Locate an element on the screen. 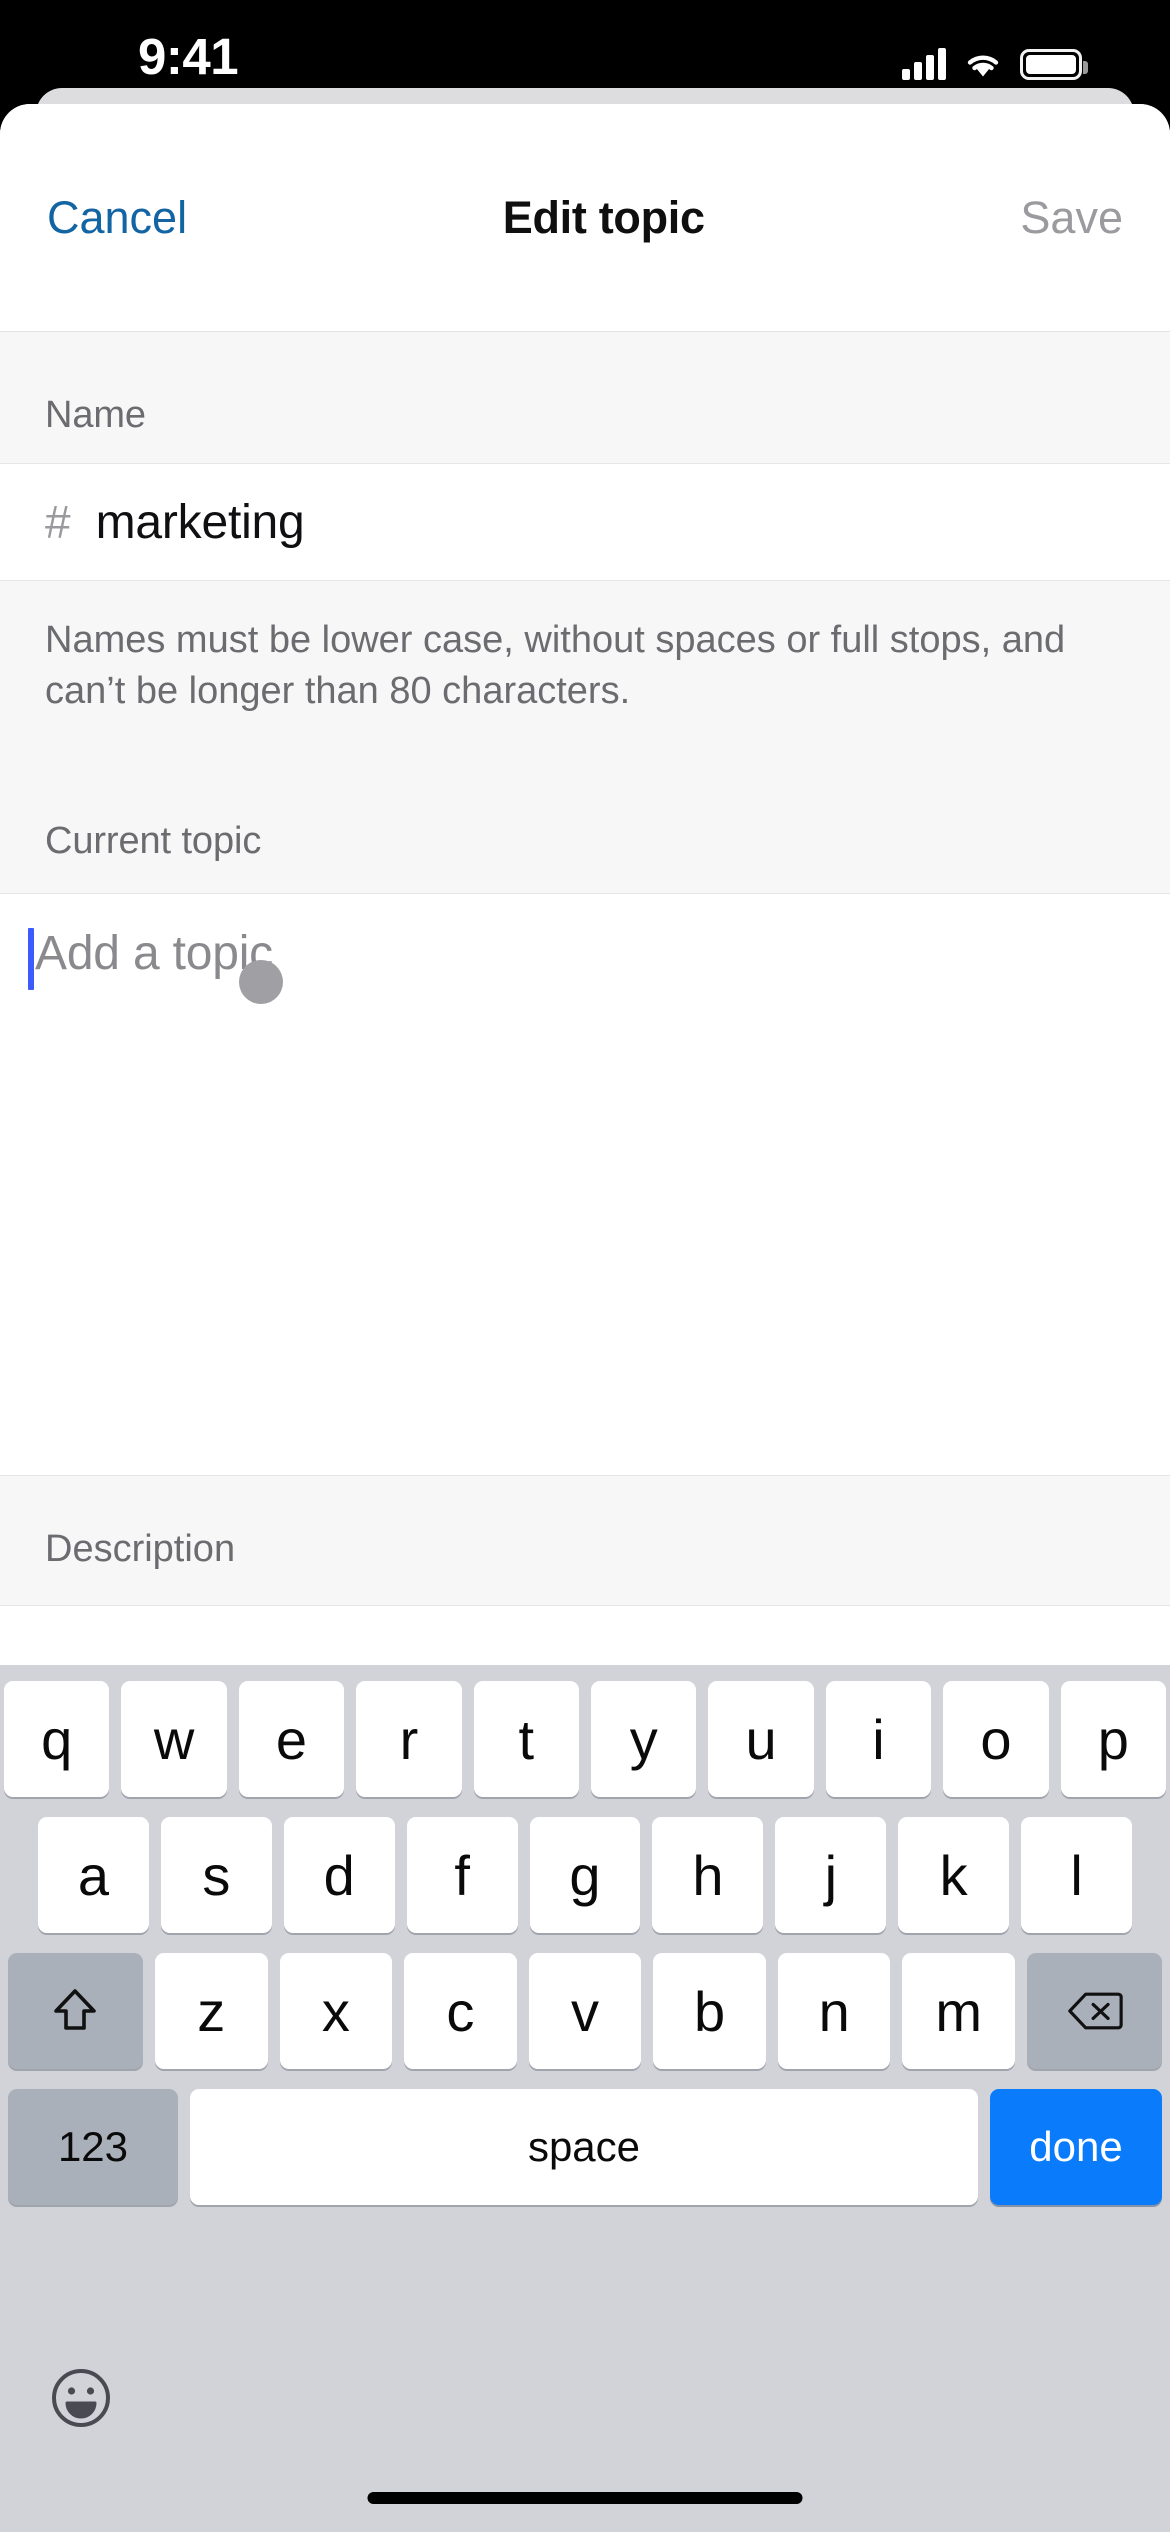 The width and height of the screenshot is (1170, 2532). emoji-smiley-icon is located at coordinates (81, 2398).